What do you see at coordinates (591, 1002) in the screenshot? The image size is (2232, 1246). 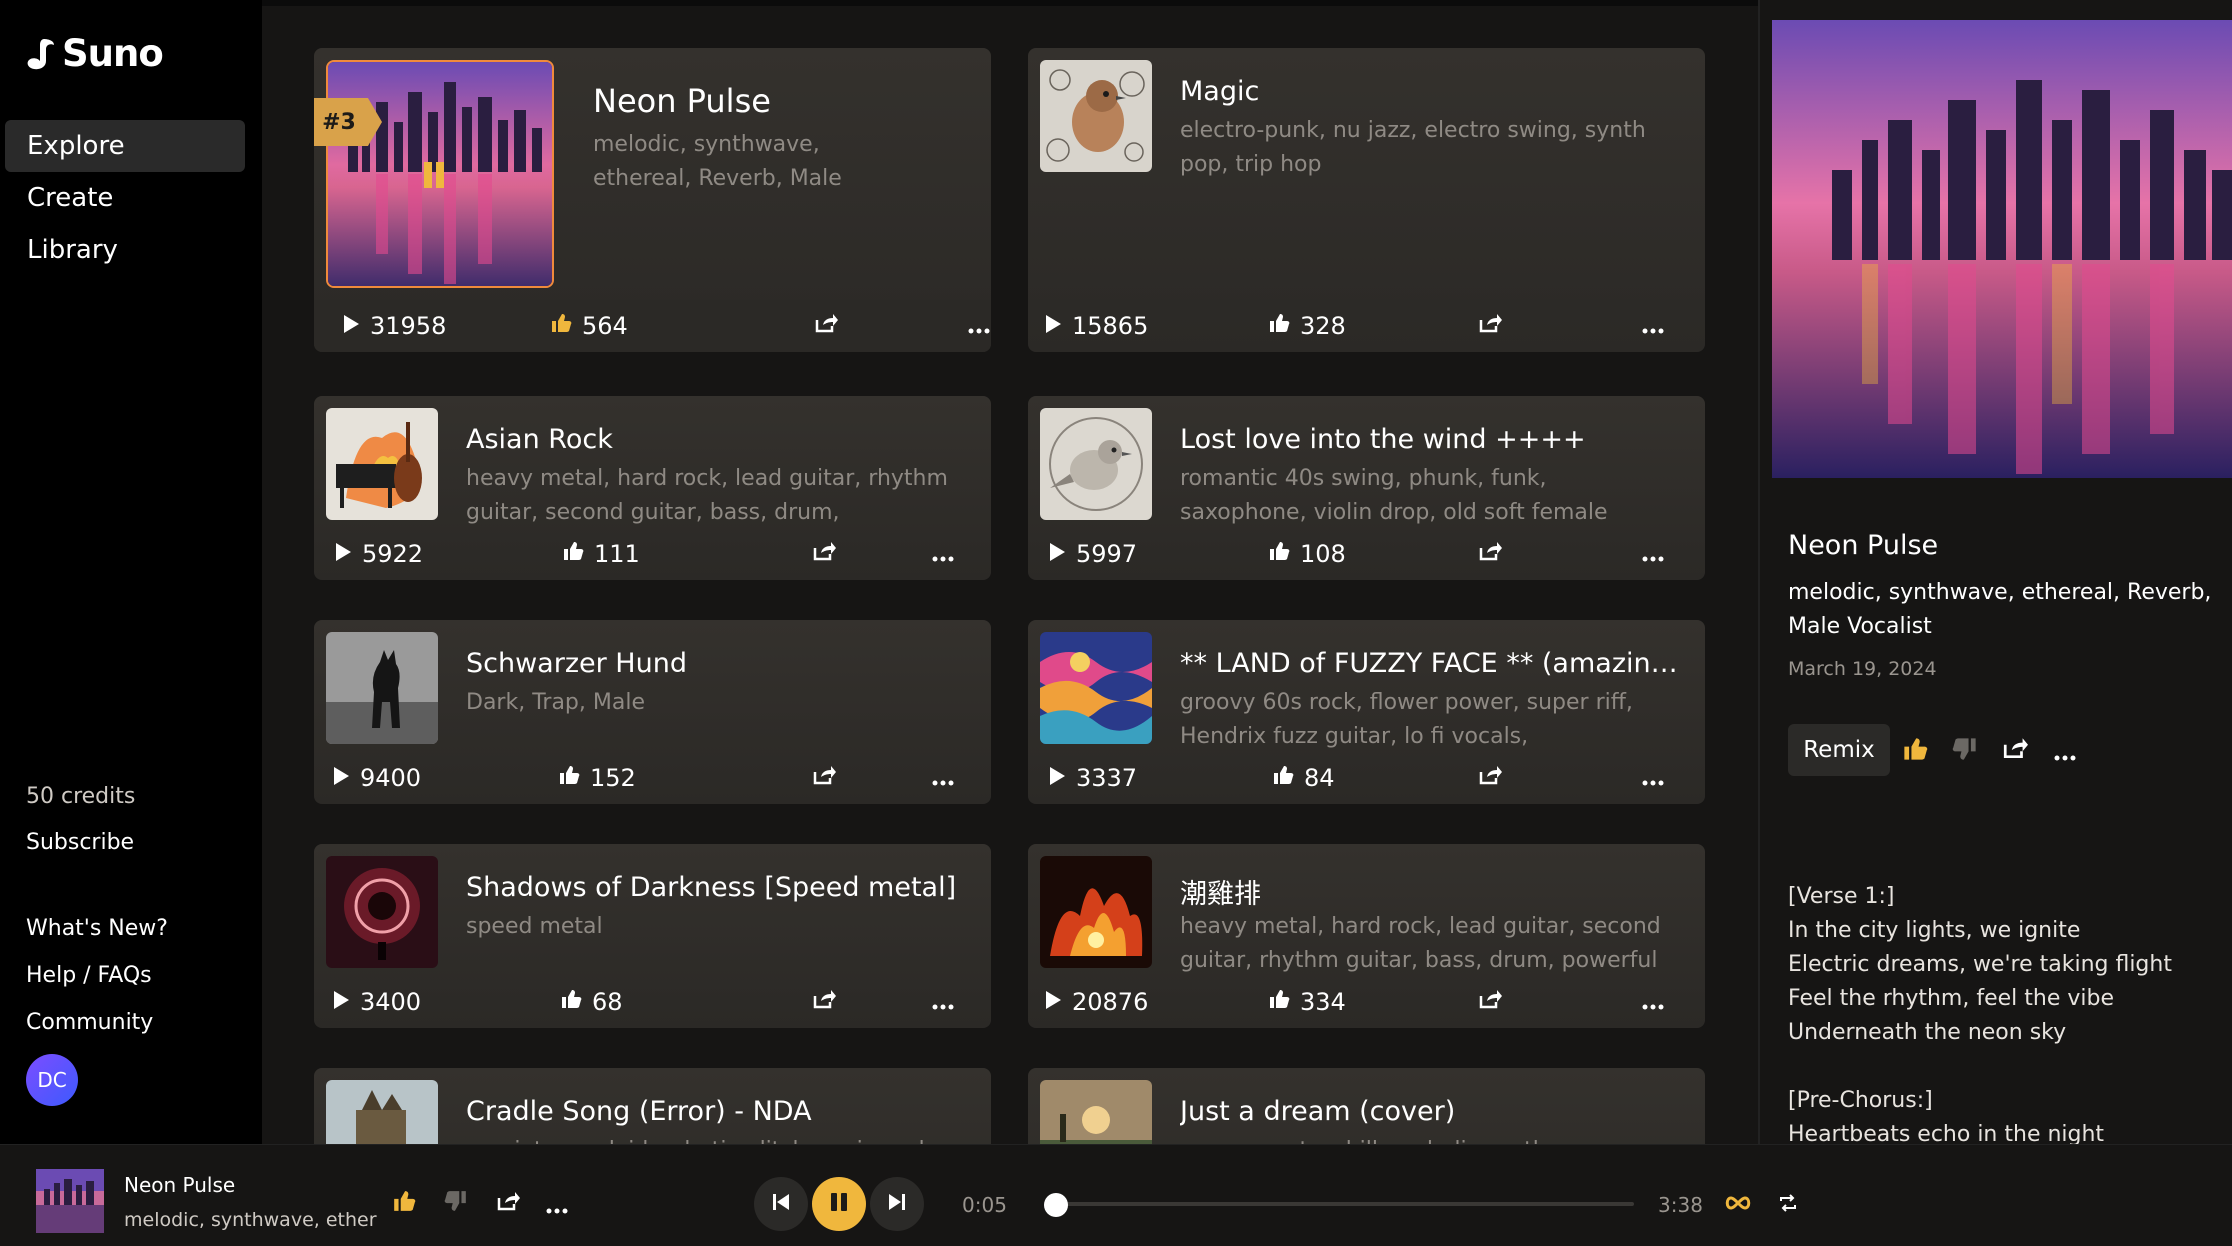 I see `like-button: 68` at bounding box center [591, 1002].